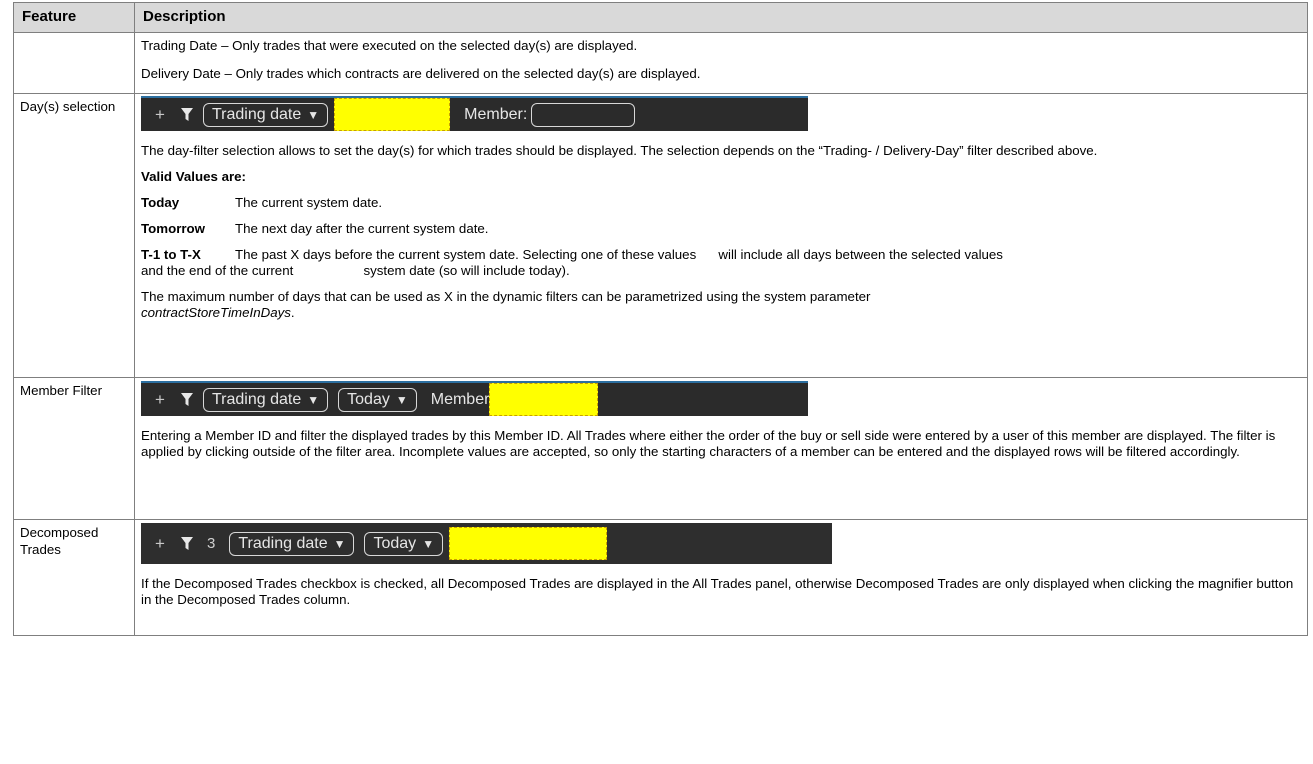 This screenshot has height=764, width=1313. What do you see at coordinates (74, 235) in the screenshot?
I see `feature-cell: Day(s) selection` at bounding box center [74, 235].